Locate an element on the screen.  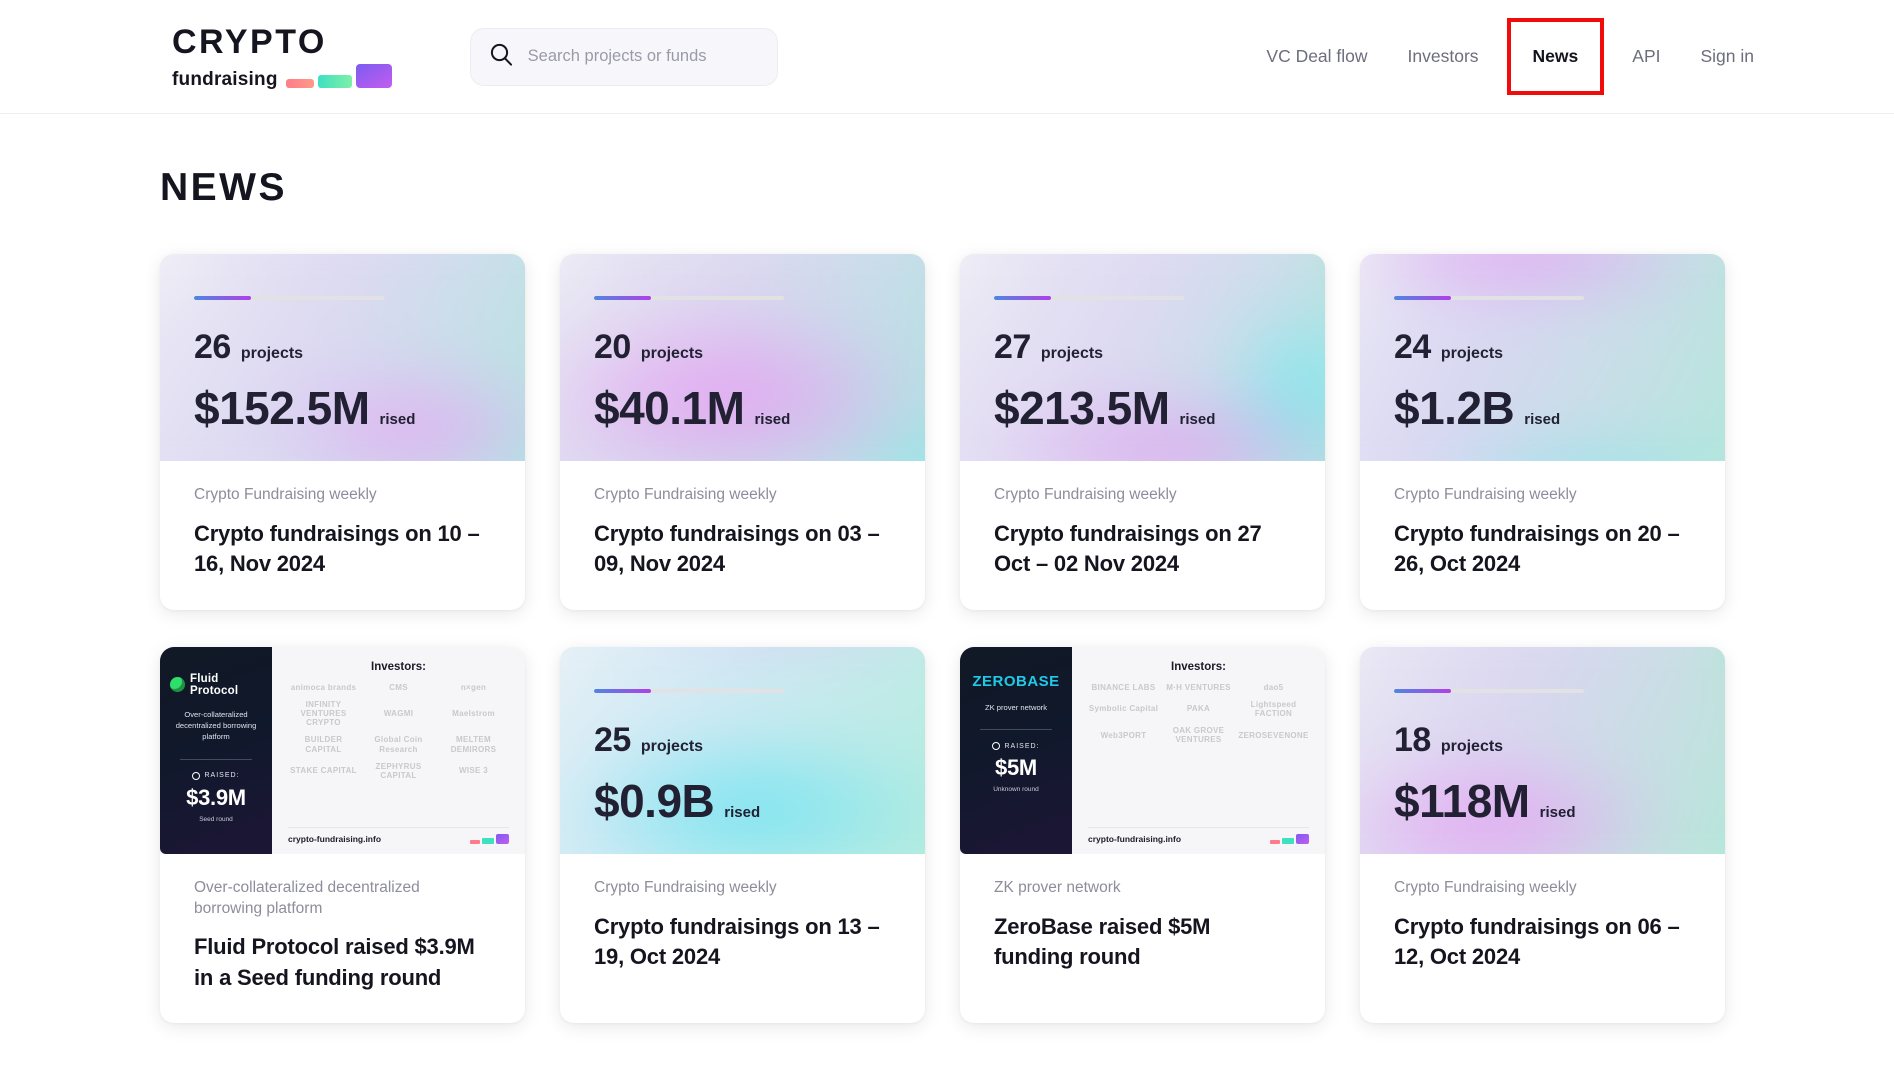
fluid-protocol-logo-icon is located at coordinates (177, 685).